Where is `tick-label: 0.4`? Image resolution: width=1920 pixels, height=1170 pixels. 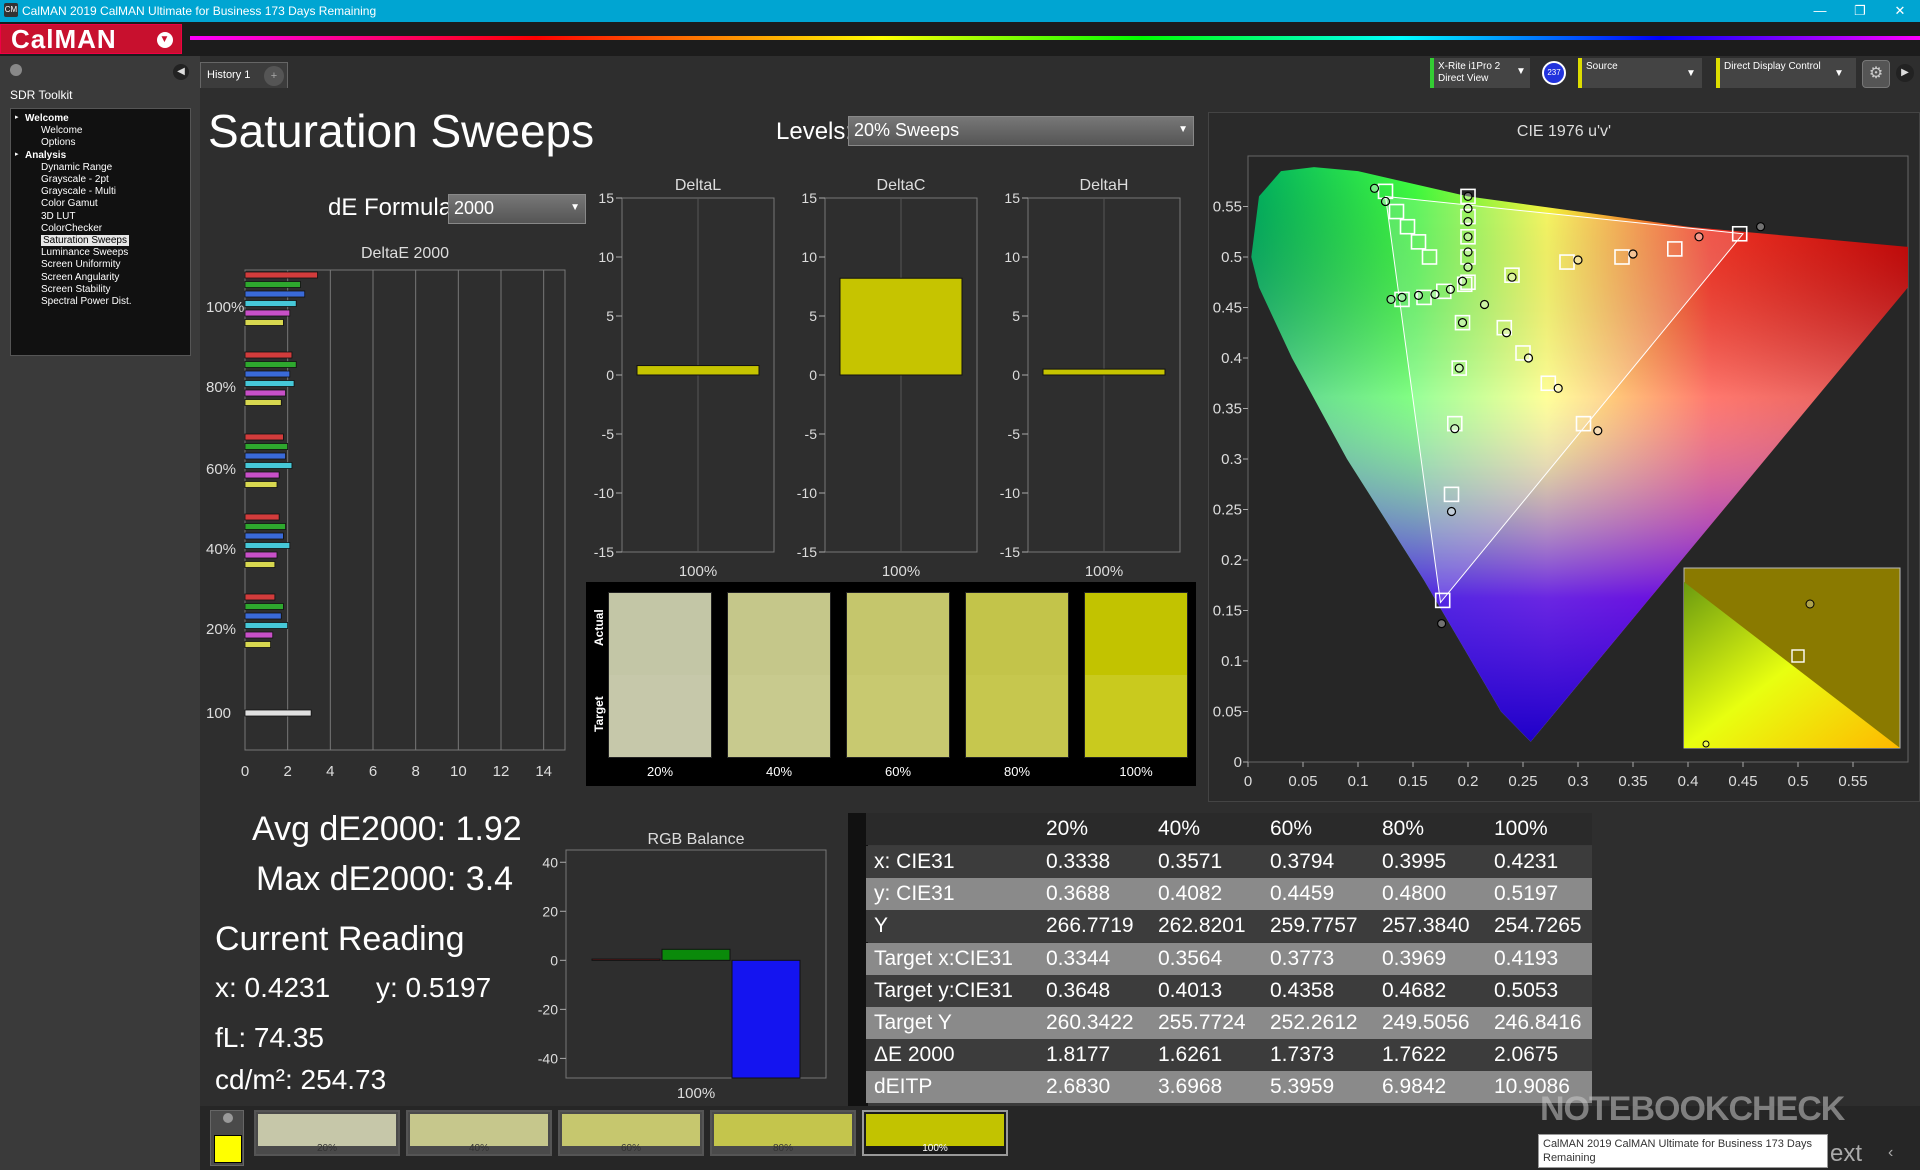 tick-label: 0.4 is located at coordinates (1231, 358).